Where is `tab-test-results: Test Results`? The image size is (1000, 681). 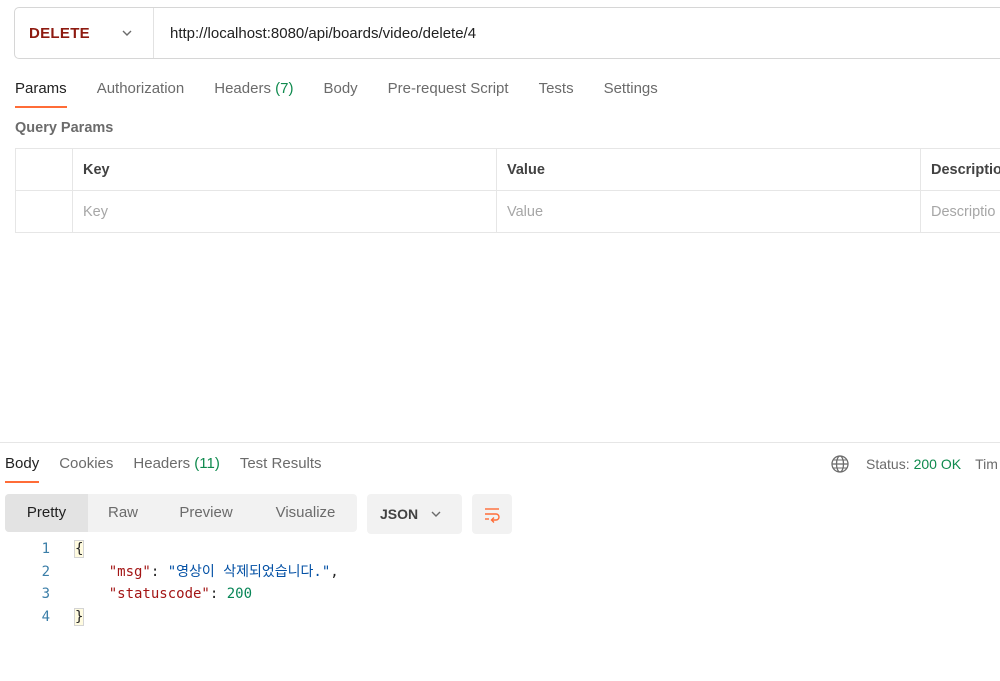
tab-test-results: Test Results is located at coordinates (281, 467).